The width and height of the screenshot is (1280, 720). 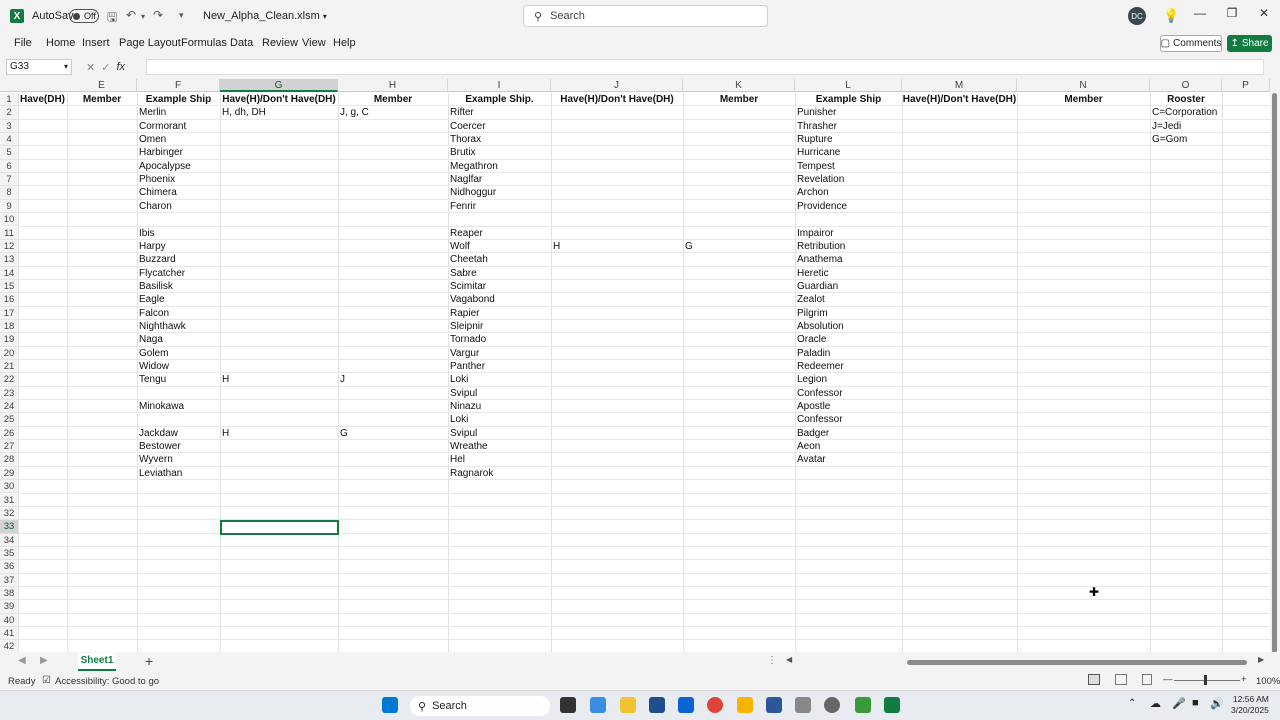 What do you see at coordinates (9, 260) in the screenshot?
I see `row-header-13: 13` at bounding box center [9, 260].